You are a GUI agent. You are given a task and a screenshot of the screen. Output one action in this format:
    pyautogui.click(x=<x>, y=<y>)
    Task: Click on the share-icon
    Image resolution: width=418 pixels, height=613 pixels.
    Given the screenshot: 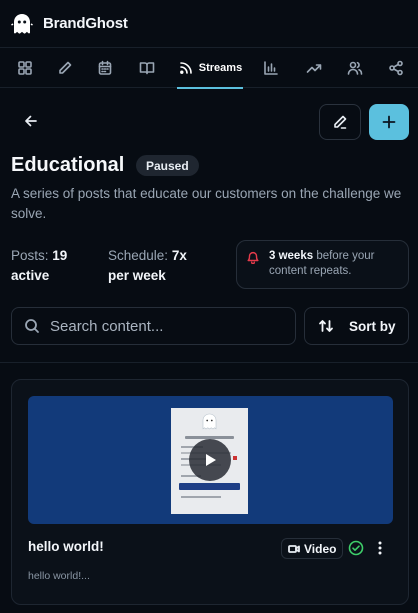 What is the action you would take?
    pyautogui.click(x=396, y=68)
    